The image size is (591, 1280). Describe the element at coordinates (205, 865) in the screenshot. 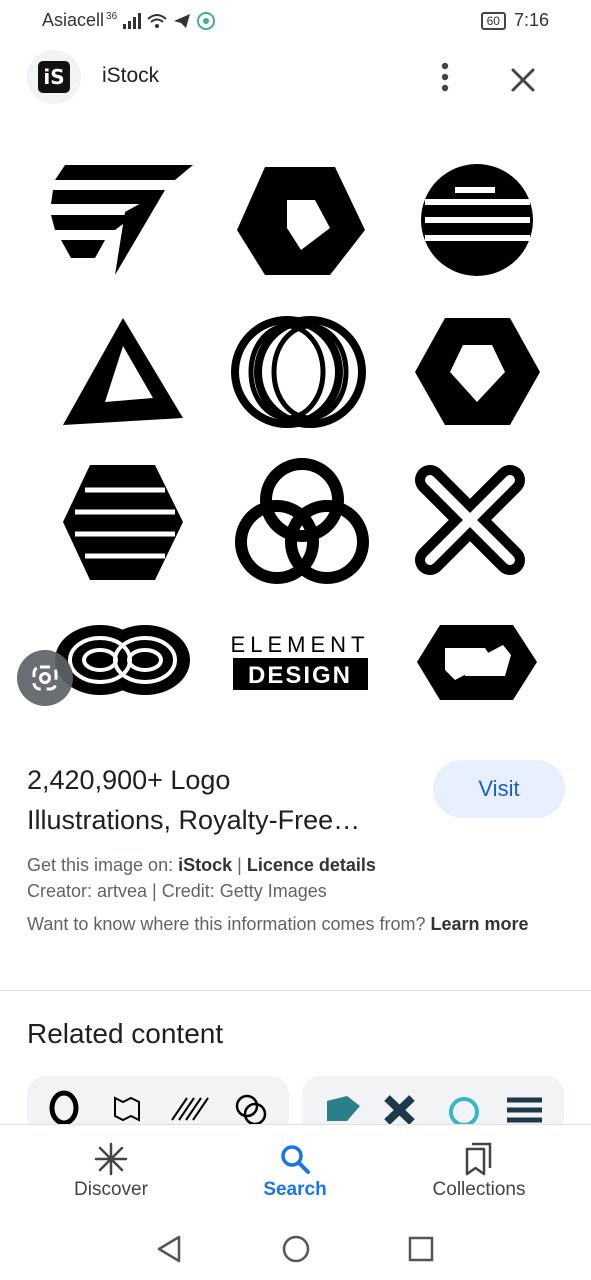

I see `source-link: iStock` at that location.